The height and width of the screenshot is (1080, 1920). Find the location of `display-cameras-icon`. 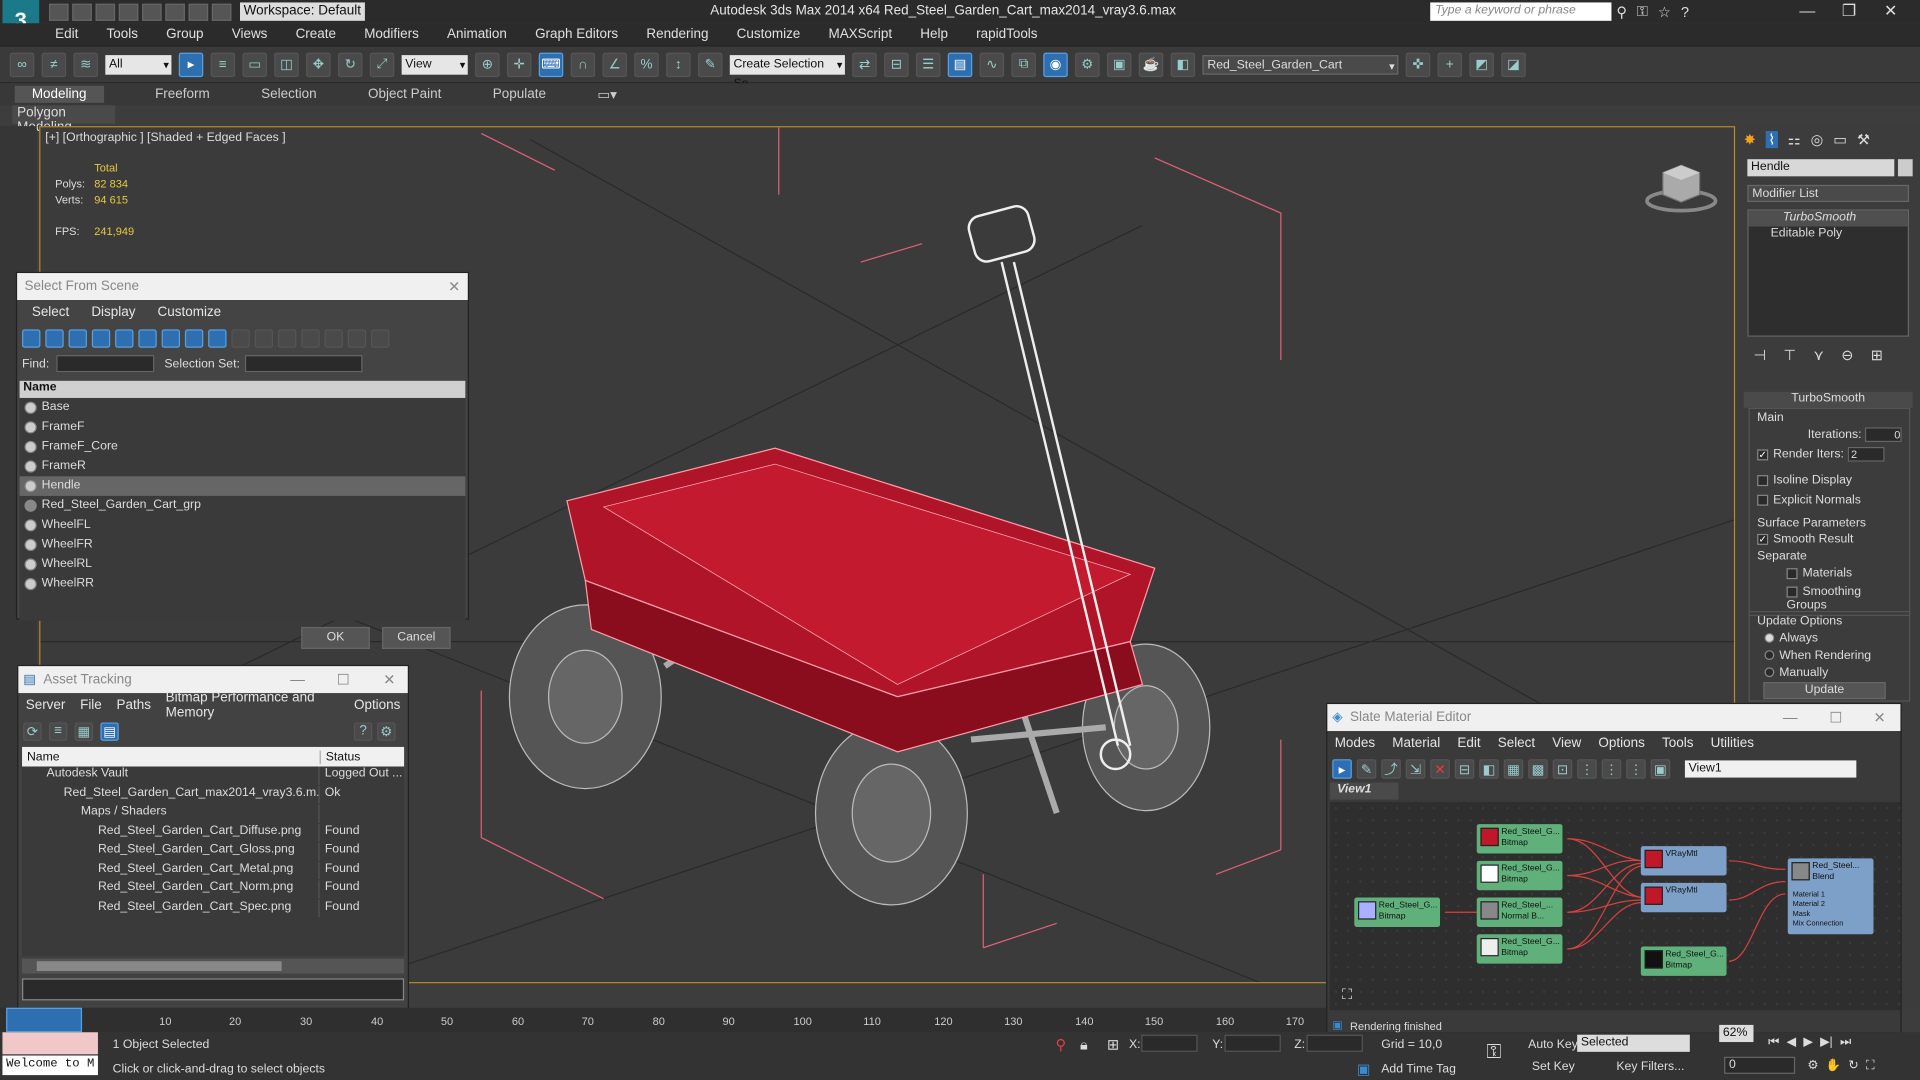

display-cameras-icon is located at coordinates (101, 338).